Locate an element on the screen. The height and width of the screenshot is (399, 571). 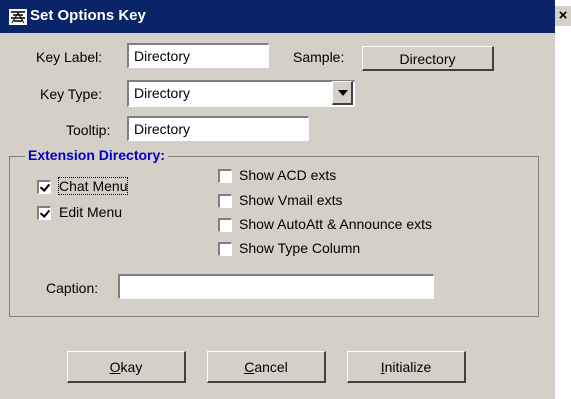
show-type-column-label: Show Type Column is located at coordinates (299, 248).